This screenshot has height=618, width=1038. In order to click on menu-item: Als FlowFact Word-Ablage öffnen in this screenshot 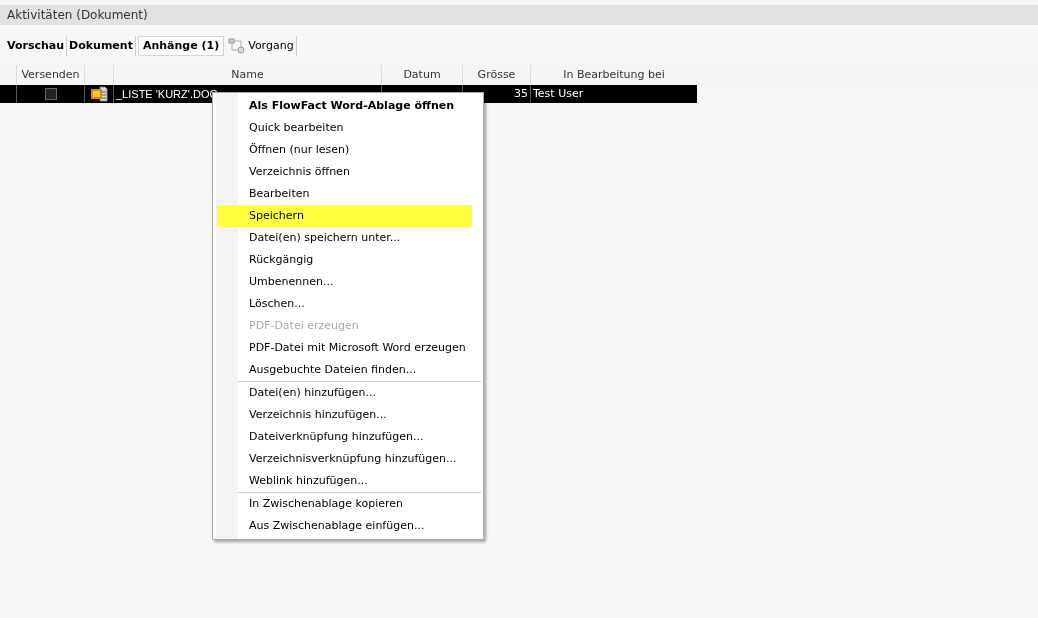, I will do `click(344, 106)`.